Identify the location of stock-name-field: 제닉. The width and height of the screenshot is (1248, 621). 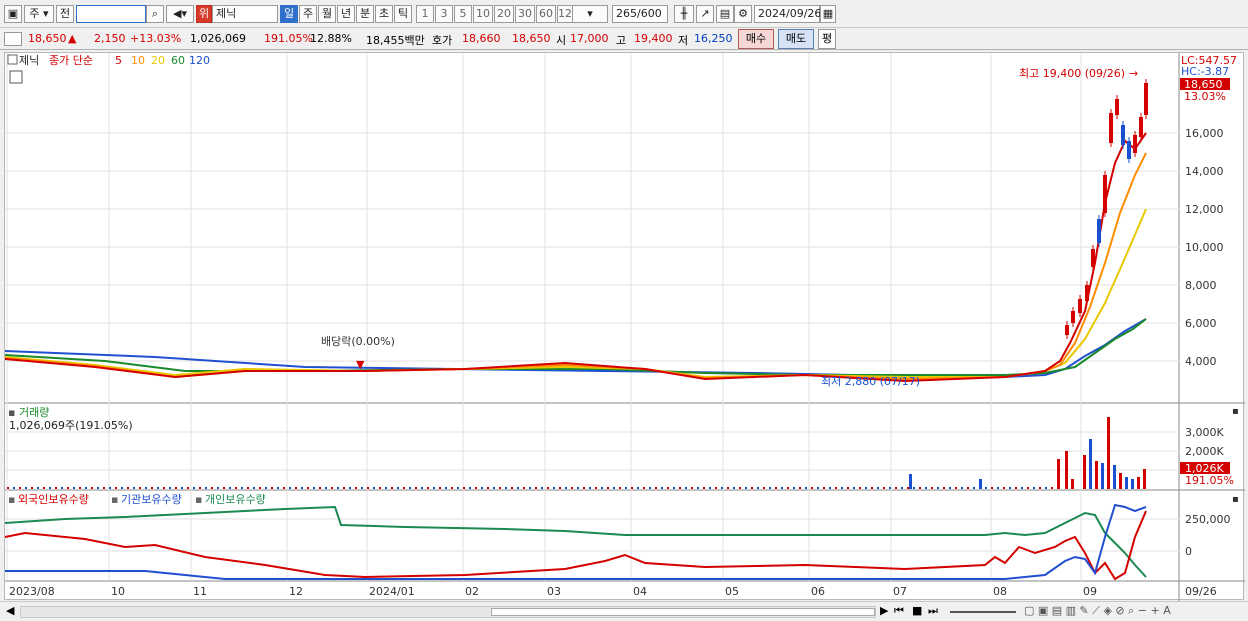
(245, 14).